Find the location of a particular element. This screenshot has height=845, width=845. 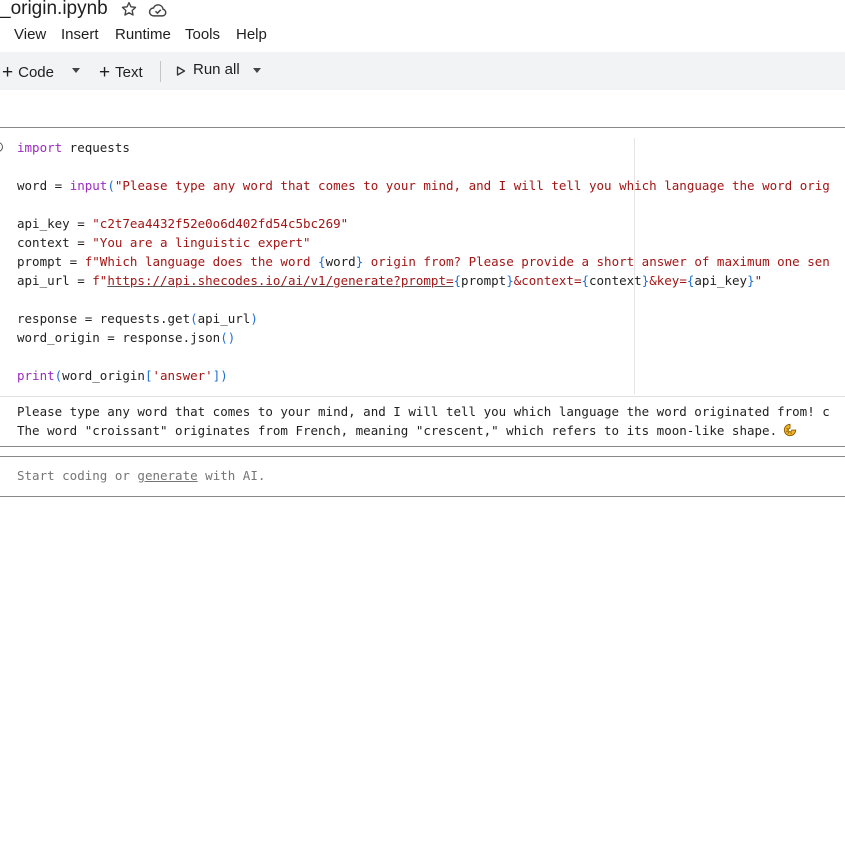

notebook-title: _origin.ipynb is located at coordinates (54, 10).